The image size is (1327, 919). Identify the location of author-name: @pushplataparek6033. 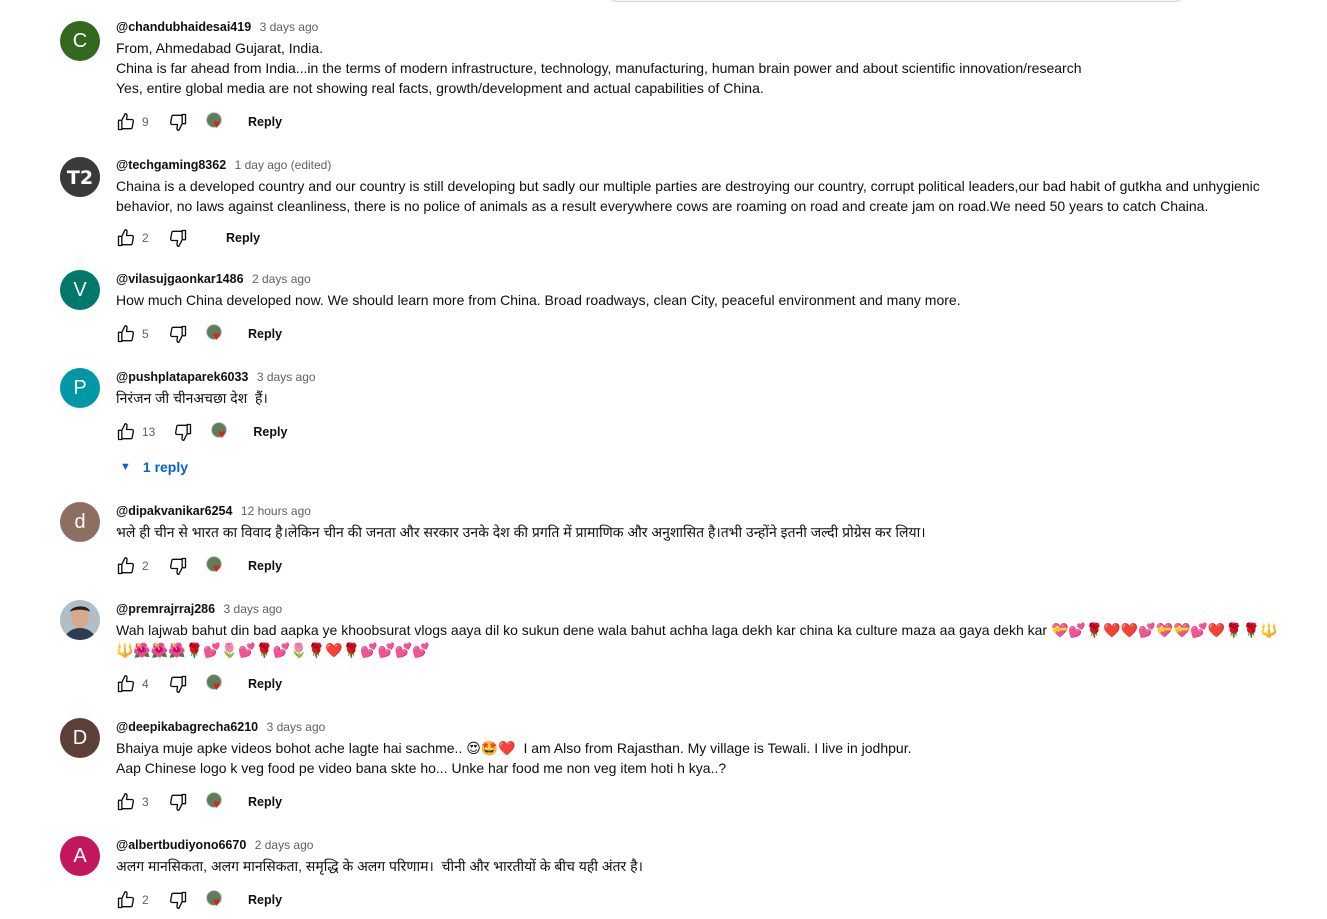
(182, 377).